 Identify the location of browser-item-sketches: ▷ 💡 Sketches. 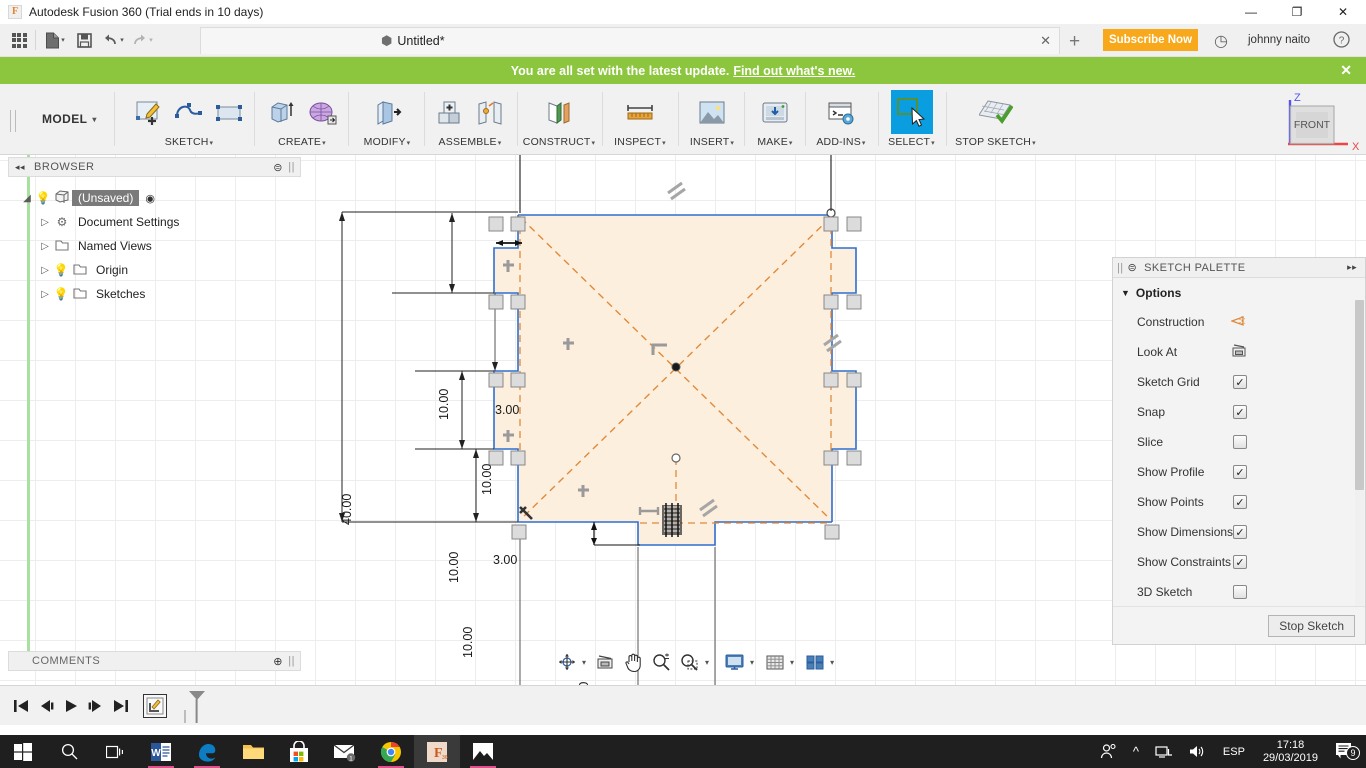
(160, 294).